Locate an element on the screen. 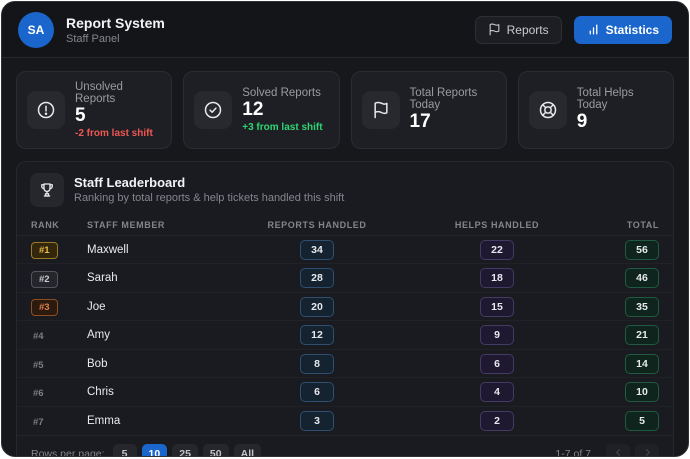 The image size is (690, 459). total-badge: 14 is located at coordinates (642, 363).